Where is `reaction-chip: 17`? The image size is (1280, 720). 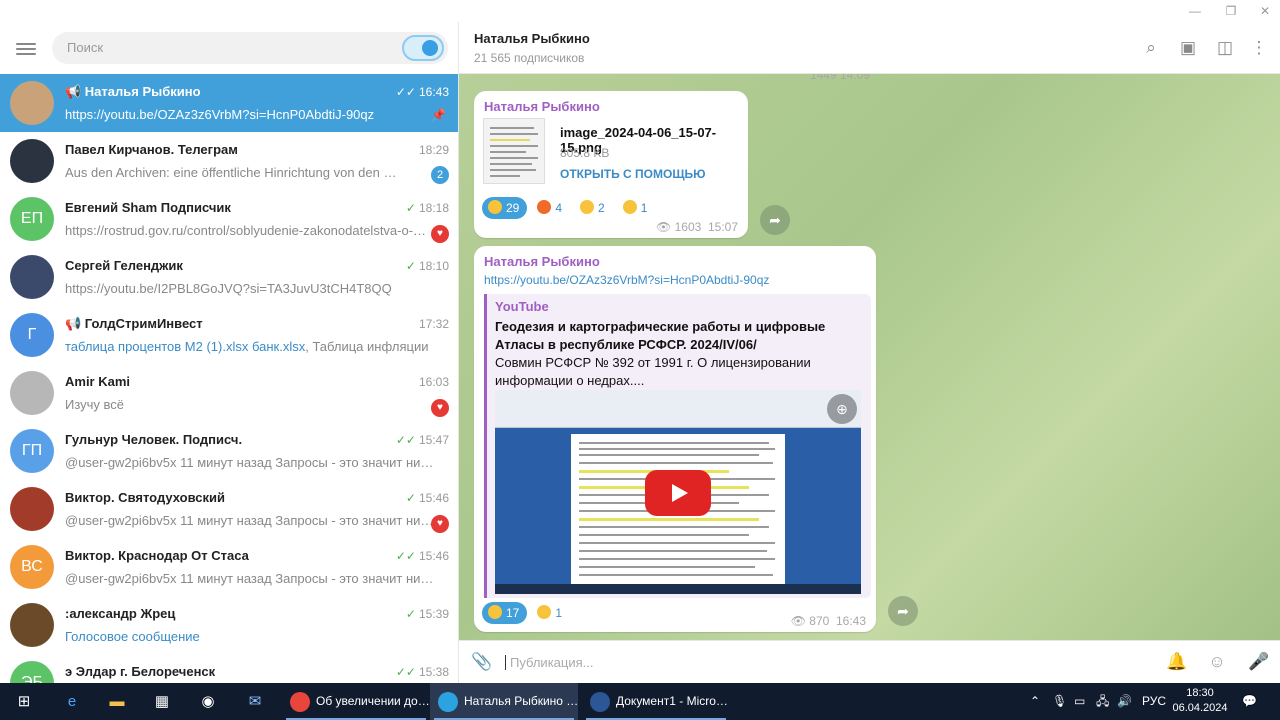 reaction-chip: 17 is located at coordinates (505, 613).